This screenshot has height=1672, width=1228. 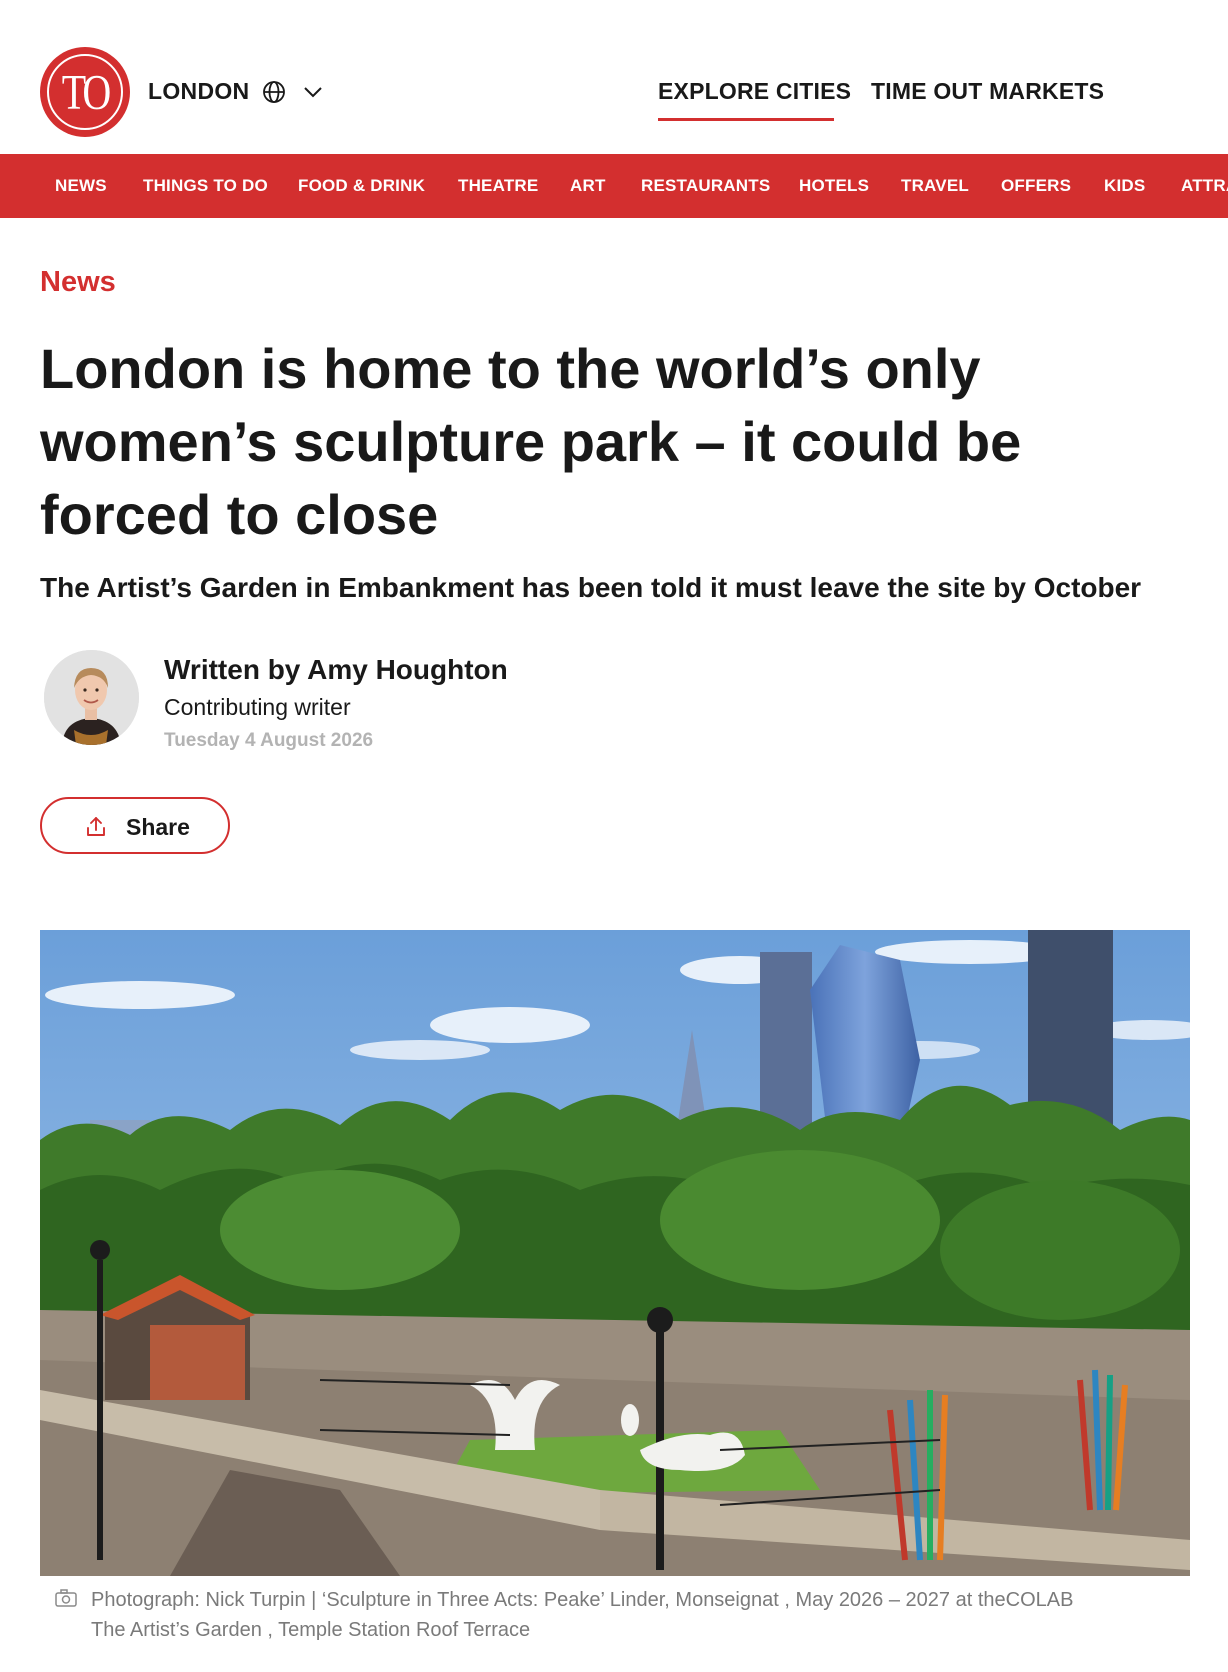 What do you see at coordinates (834, 186) in the screenshot?
I see `nav-item-hotels: HOTELS` at bounding box center [834, 186].